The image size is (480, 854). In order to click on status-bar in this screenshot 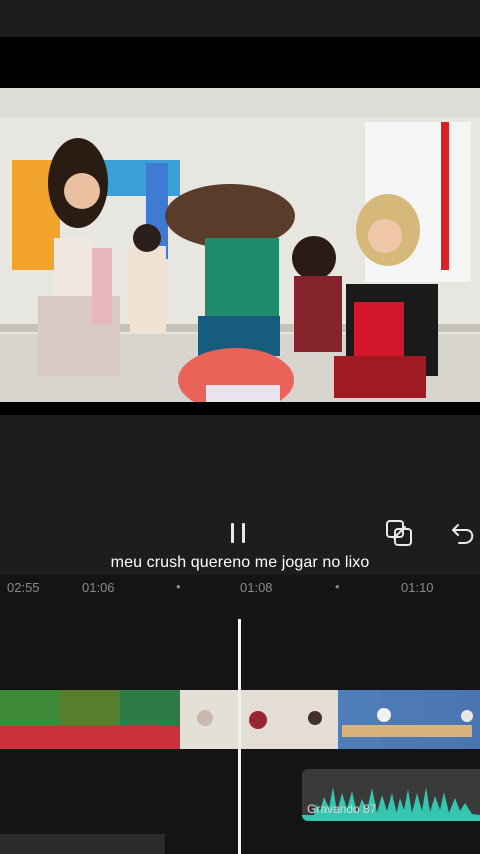, I will do `click(240, 18)`.